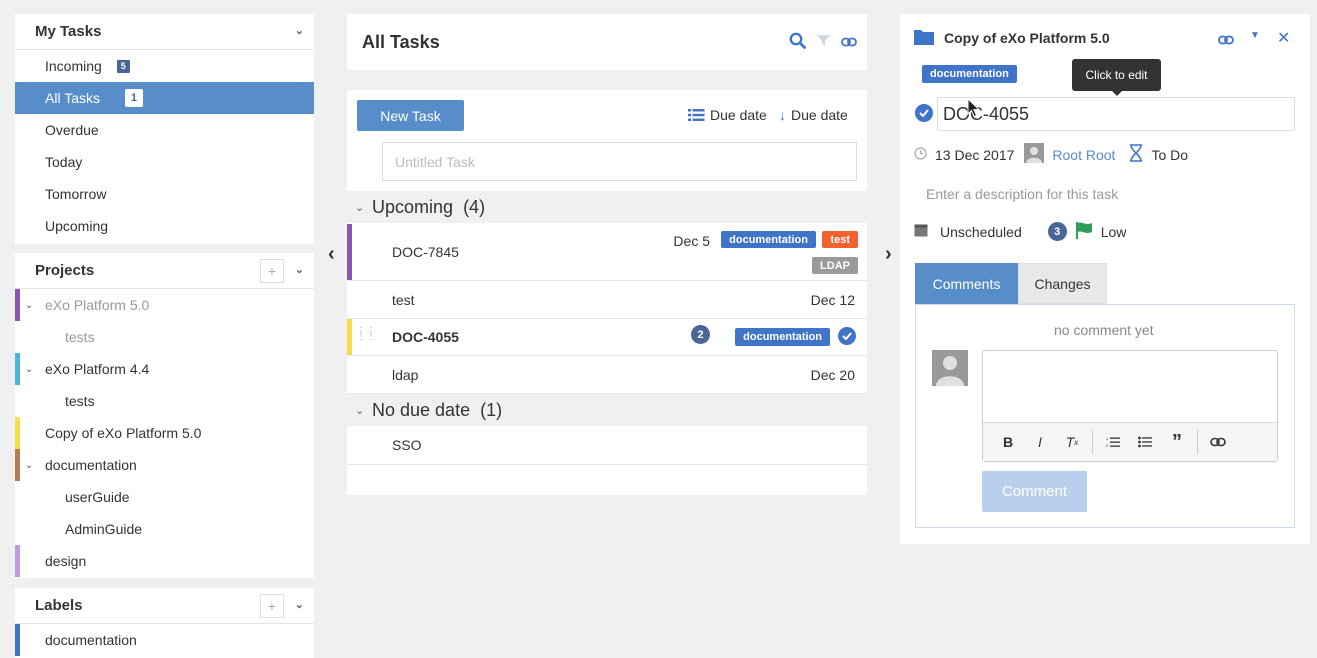  Describe the element at coordinates (1072, 442) in the screenshot. I see `remove-format-icon: Tx` at that location.